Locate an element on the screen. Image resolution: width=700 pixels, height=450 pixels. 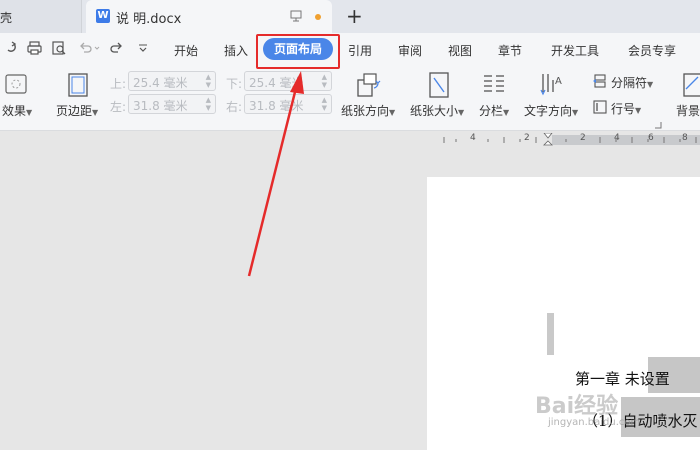
annotation-arrow-icon is located at coordinates (275, 174).